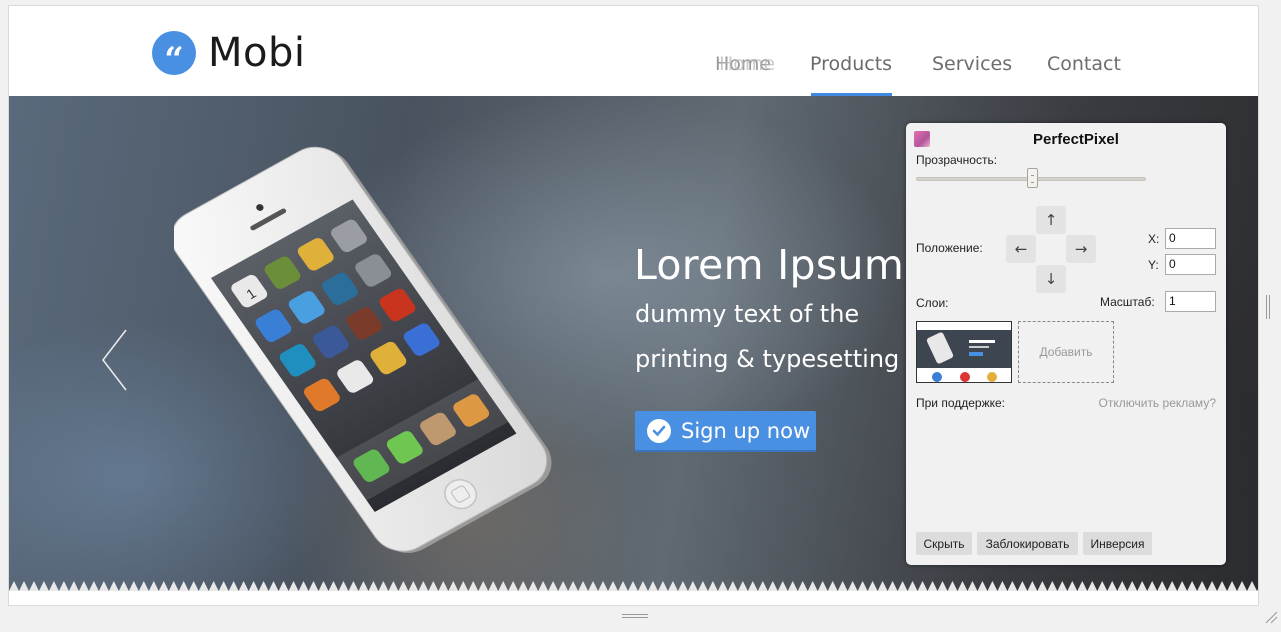  What do you see at coordinates (635, 616) in the screenshot?
I see `horizontal-resize-handle` at bounding box center [635, 616].